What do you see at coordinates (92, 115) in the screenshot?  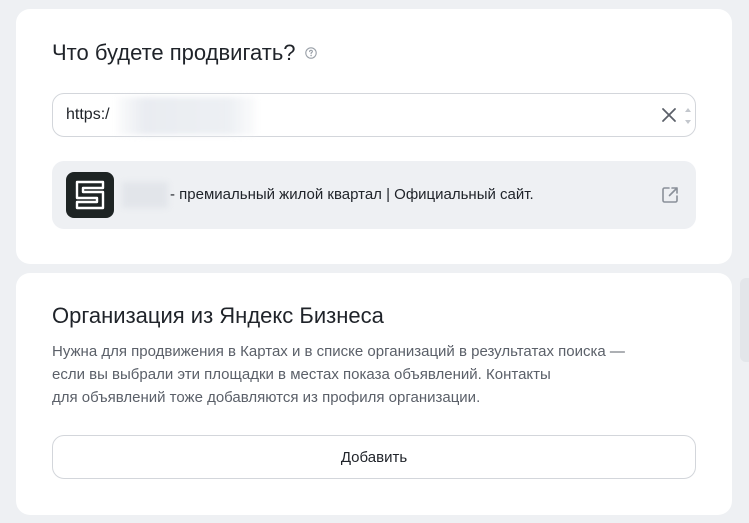 I see `url-input` at bounding box center [92, 115].